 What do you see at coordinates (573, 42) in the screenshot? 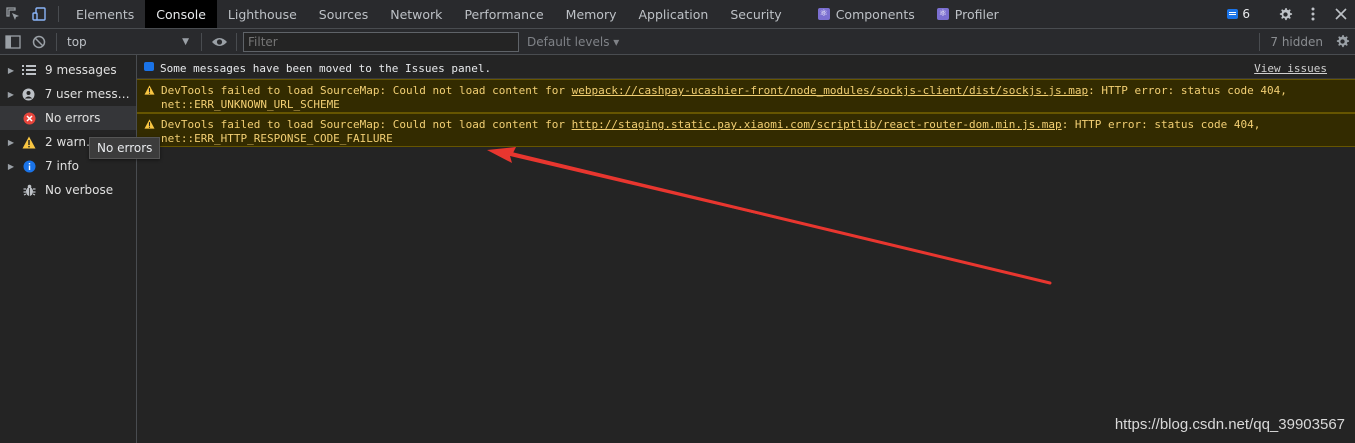
I see `log-levels-dropdown: Default levels ▾` at bounding box center [573, 42].